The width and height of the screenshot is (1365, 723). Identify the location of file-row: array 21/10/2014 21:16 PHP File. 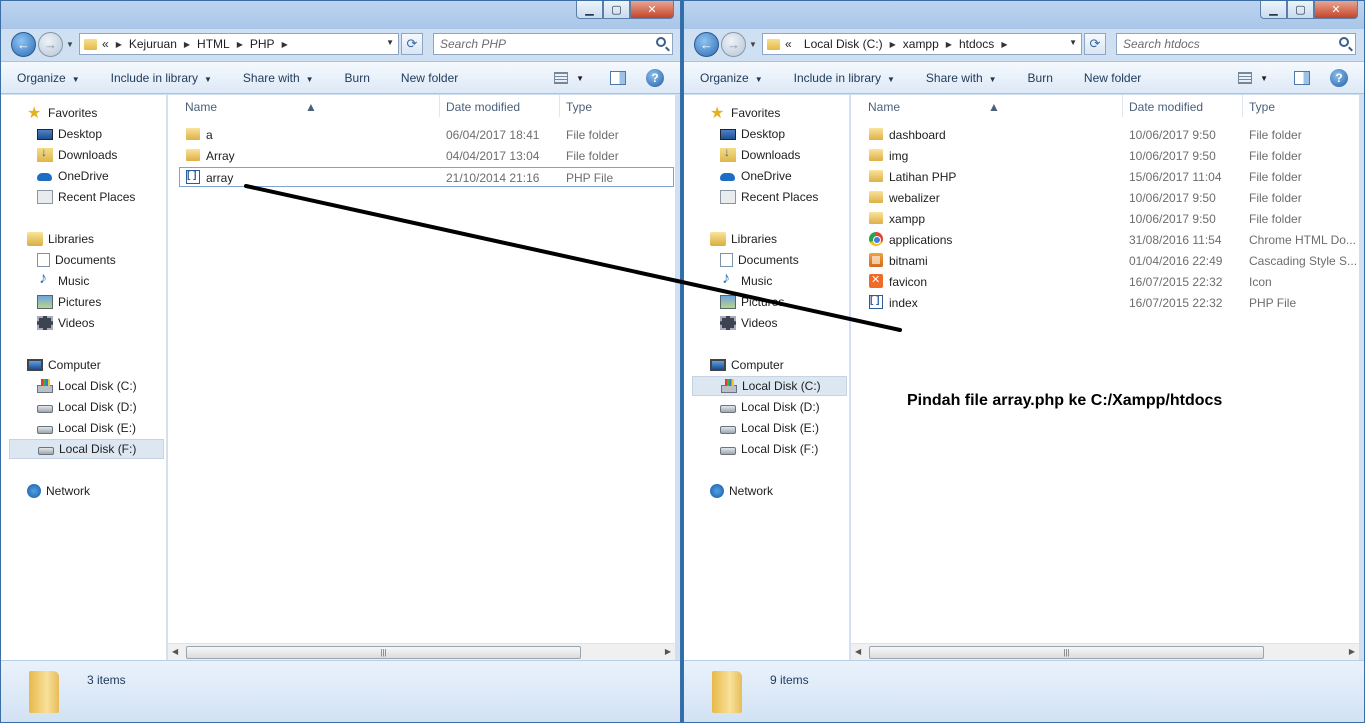
(426, 177).